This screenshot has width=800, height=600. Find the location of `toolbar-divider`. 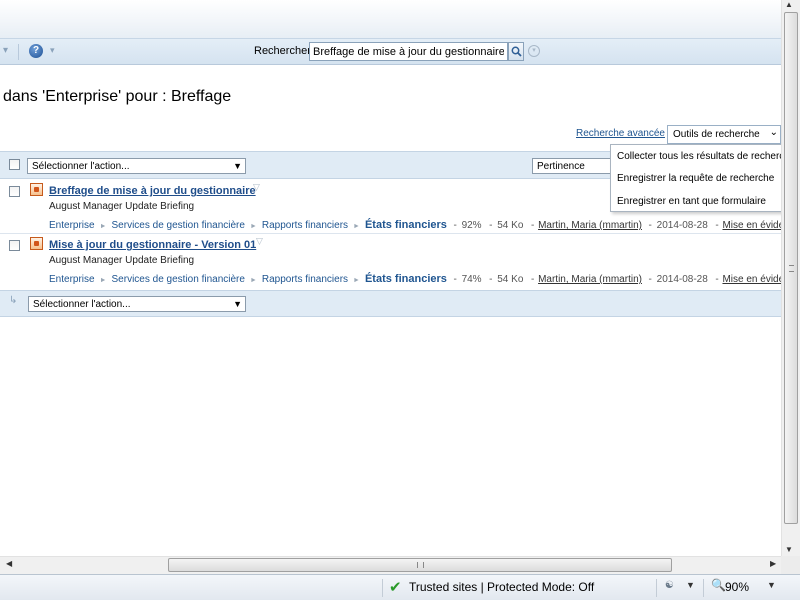

toolbar-divider is located at coordinates (18, 52).